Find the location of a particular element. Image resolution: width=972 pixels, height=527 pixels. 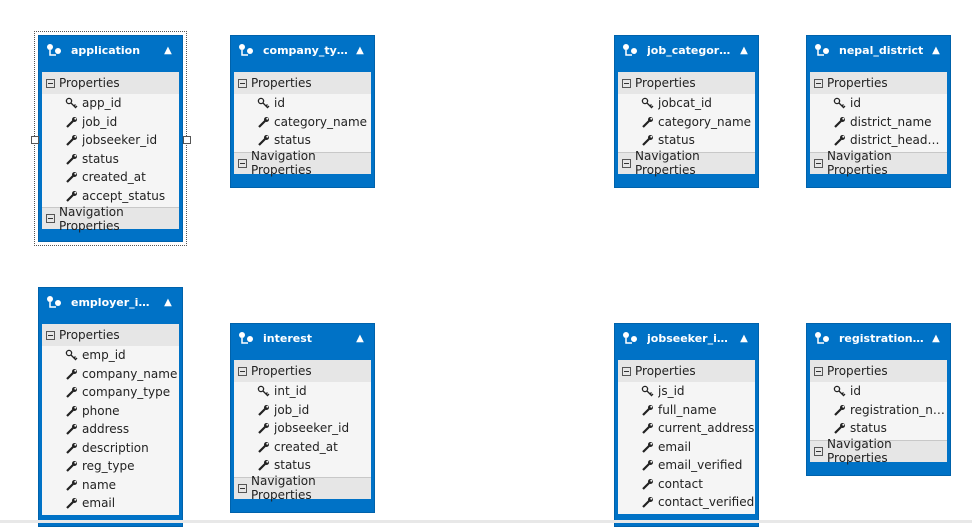

entity-header: job_categories ▲ is located at coordinates (686, 50).